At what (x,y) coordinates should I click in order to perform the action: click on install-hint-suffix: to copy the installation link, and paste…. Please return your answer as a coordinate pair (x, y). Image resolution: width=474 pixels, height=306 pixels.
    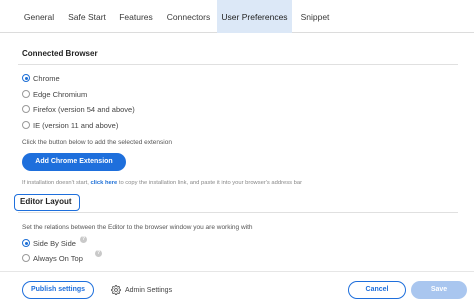
    Looking at the image, I should click on (210, 183).